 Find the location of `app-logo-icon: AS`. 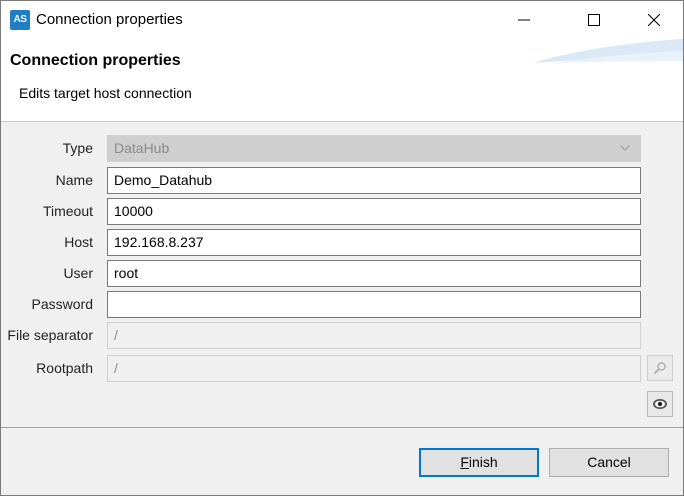

app-logo-icon: AS is located at coordinates (20, 20).